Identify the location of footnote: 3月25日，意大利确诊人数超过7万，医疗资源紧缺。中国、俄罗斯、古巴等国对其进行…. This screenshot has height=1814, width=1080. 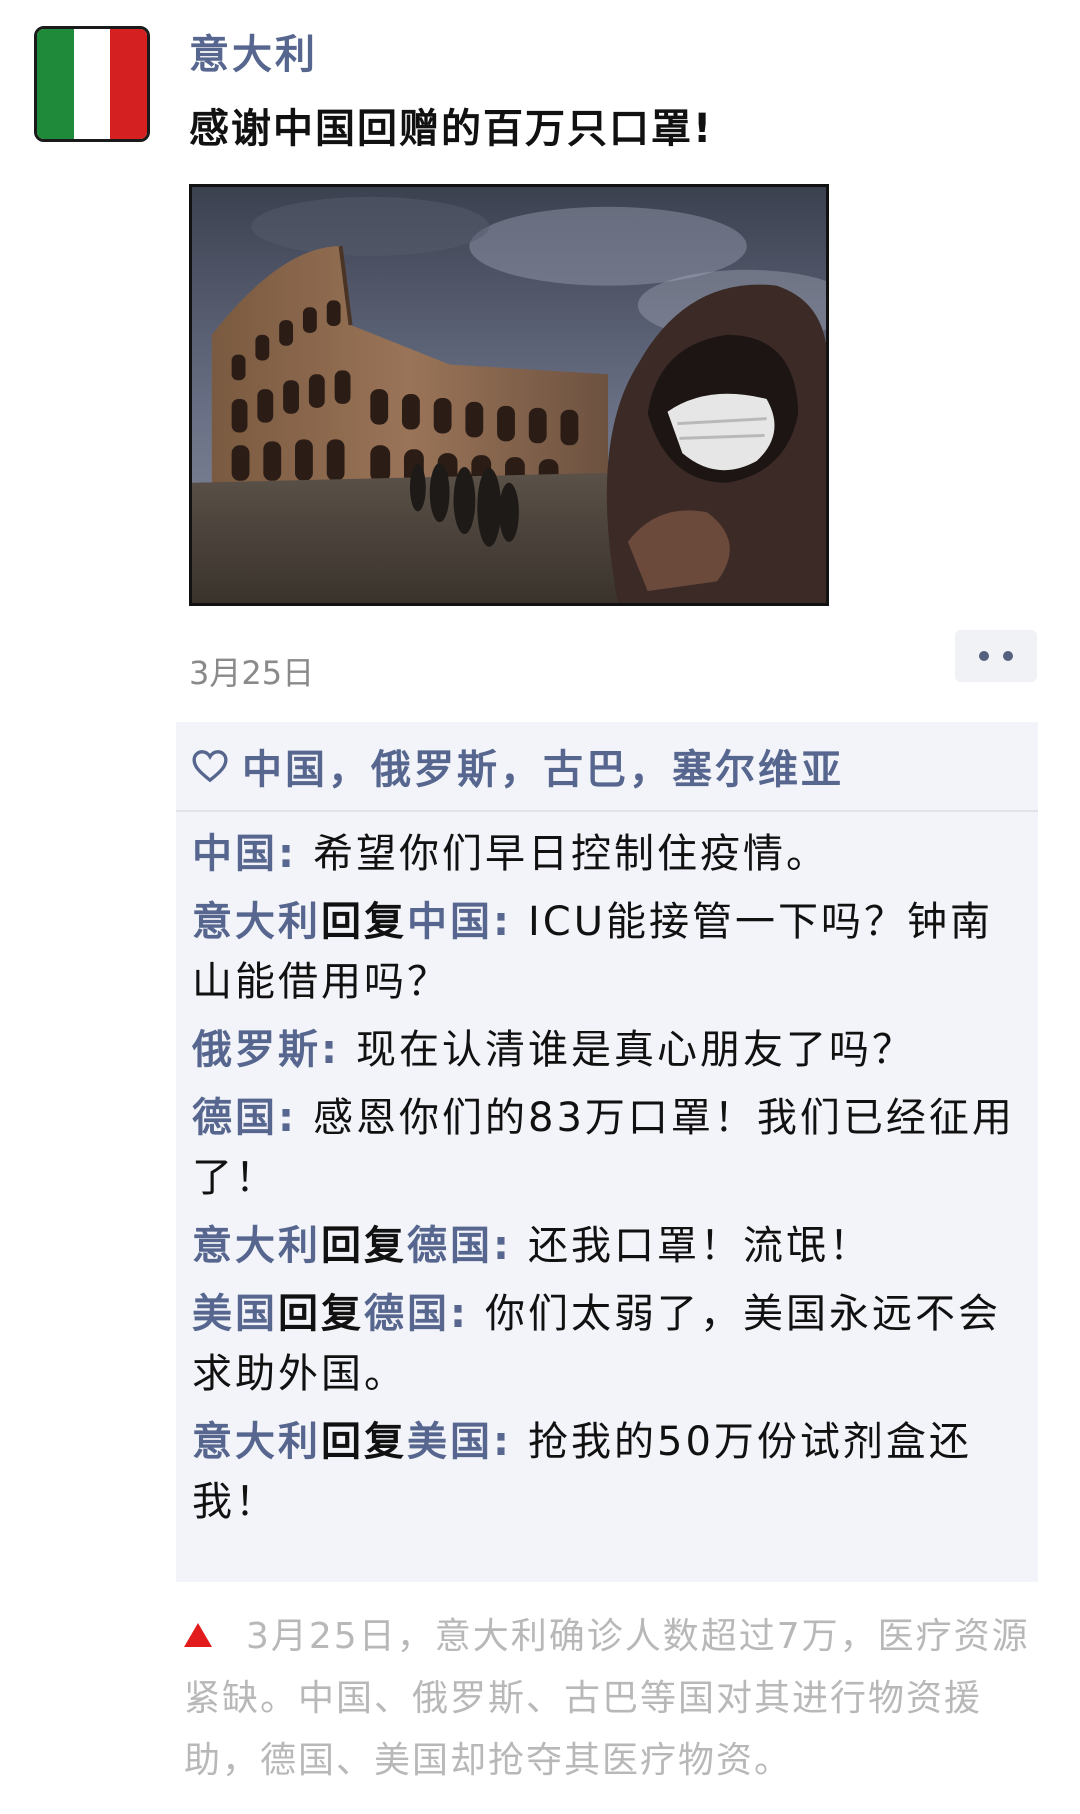
(612, 1699).